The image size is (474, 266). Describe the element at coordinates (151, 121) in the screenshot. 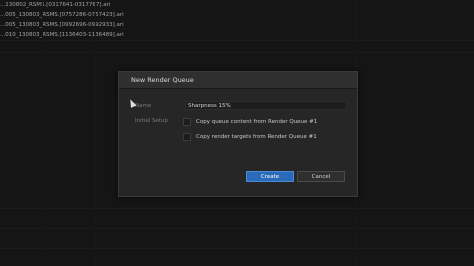

I see `initial-setup-label: Initial Setup` at that location.